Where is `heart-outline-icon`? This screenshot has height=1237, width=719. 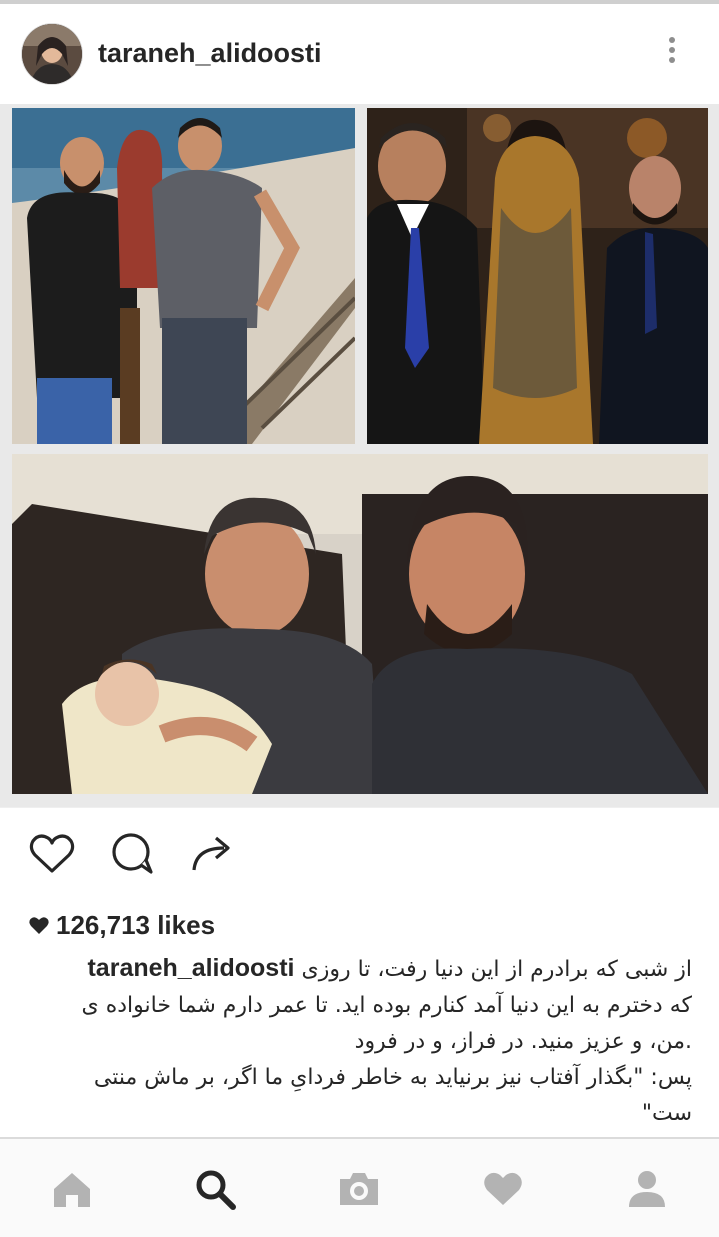
heart-outline-icon is located at coordinates (52, 854).